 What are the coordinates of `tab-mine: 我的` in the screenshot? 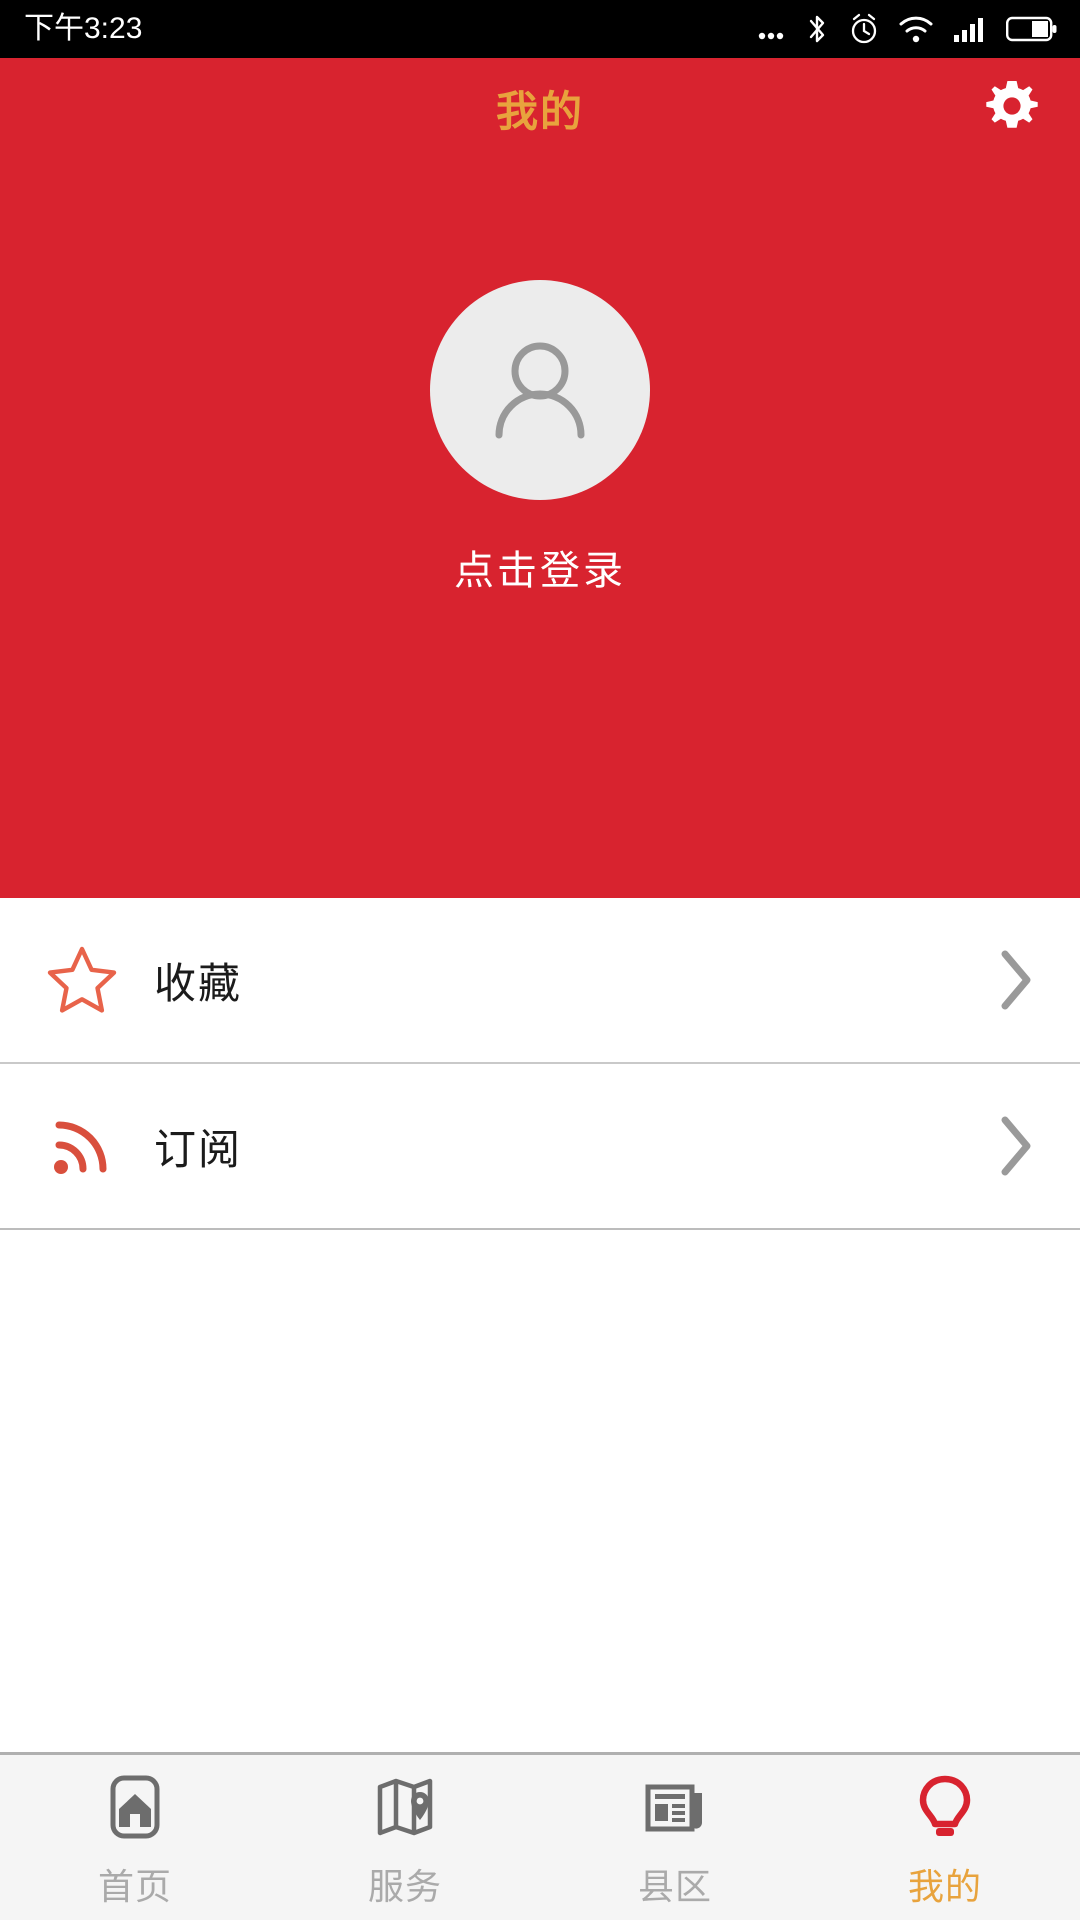 It's located at (945, 1837).